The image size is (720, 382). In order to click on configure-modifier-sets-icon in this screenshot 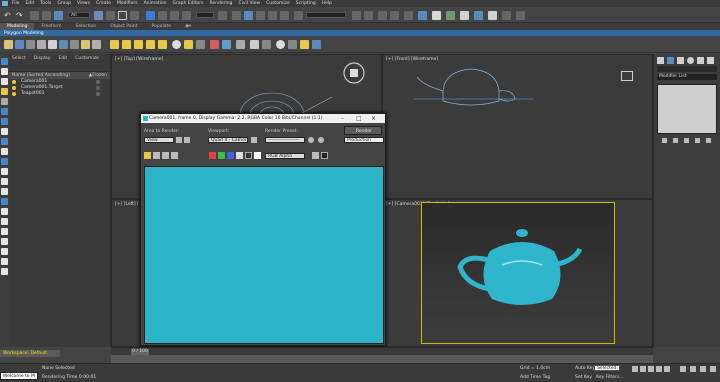, I will do `click(708, 140)`.